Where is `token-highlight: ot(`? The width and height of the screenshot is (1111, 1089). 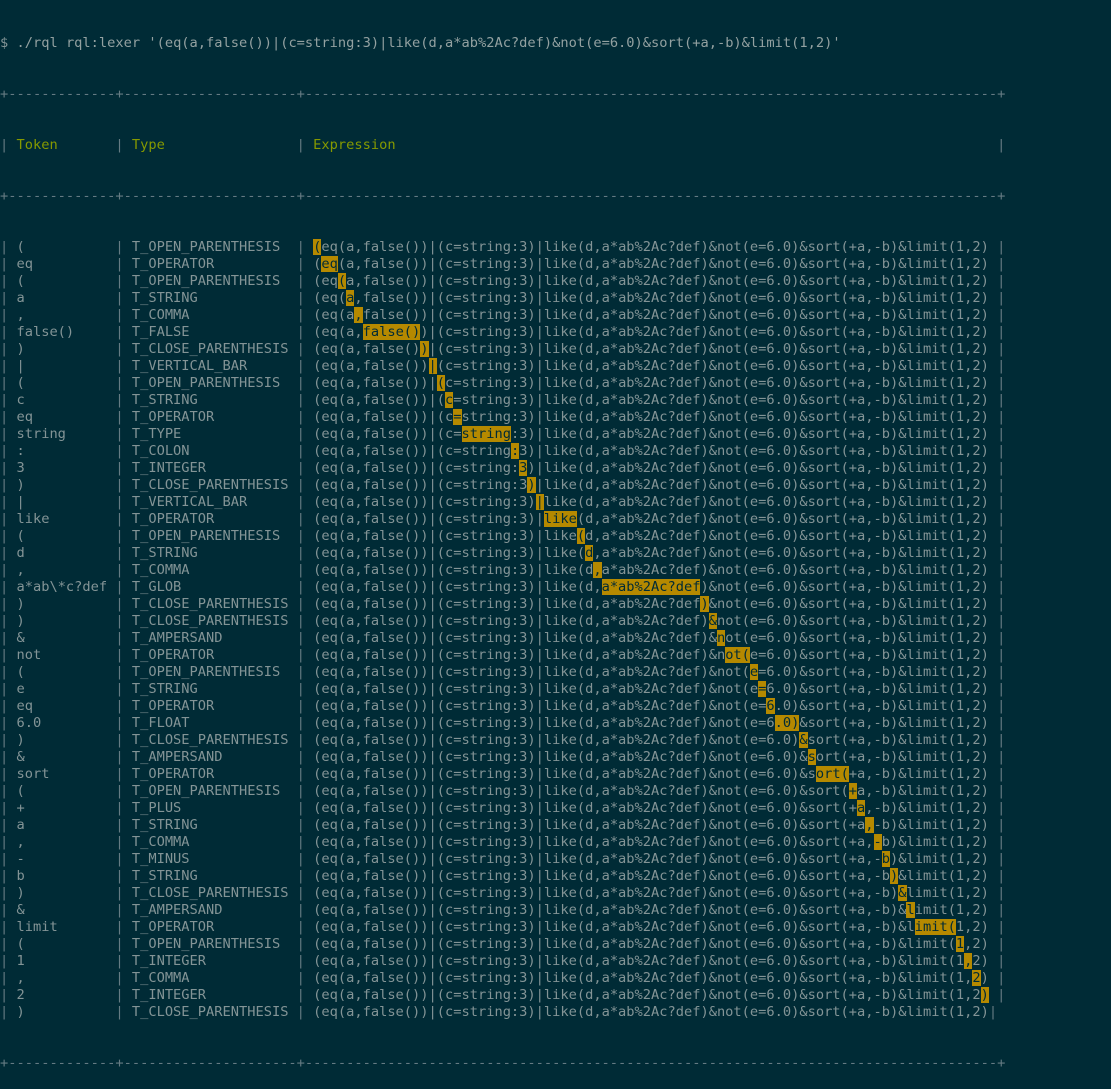 token-highlight: ot( is located at coordinates (737, 655).